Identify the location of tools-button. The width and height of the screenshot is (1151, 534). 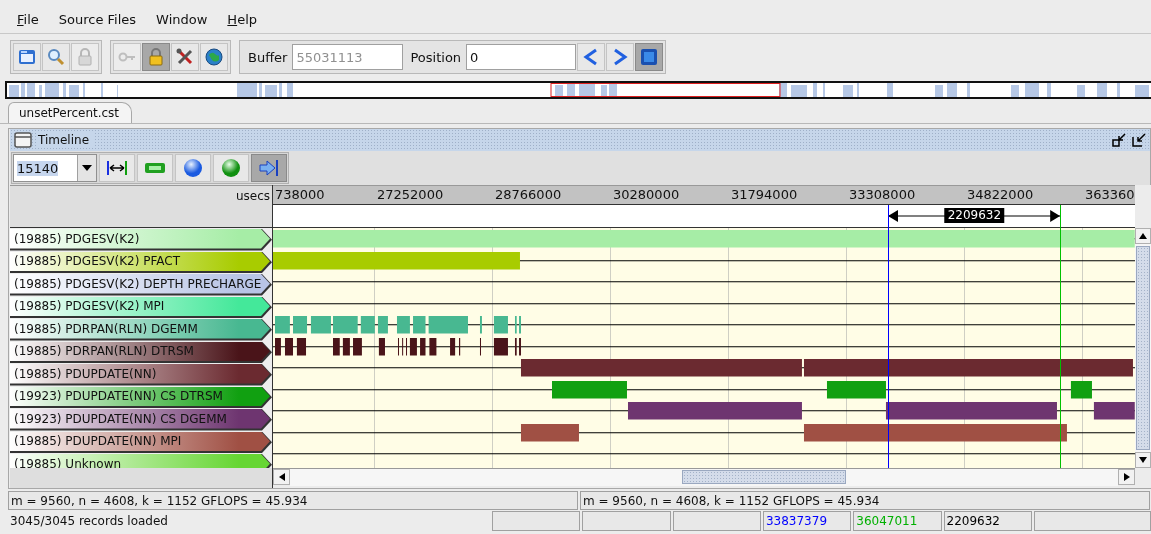
(185, 57).